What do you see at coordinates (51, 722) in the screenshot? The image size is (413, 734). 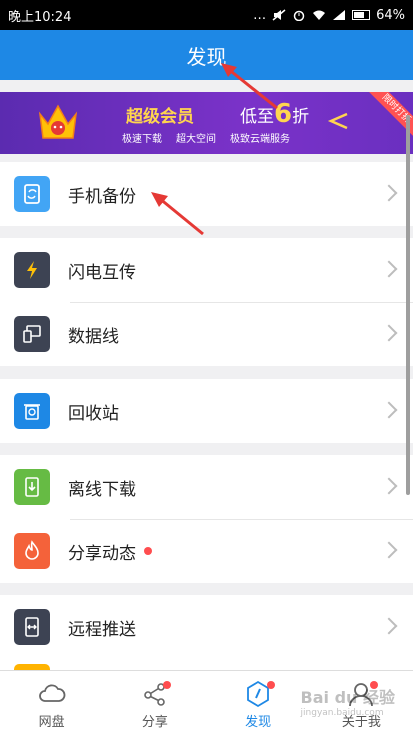 I see `tab-label: 网盘` at bounding box center [51, 722].